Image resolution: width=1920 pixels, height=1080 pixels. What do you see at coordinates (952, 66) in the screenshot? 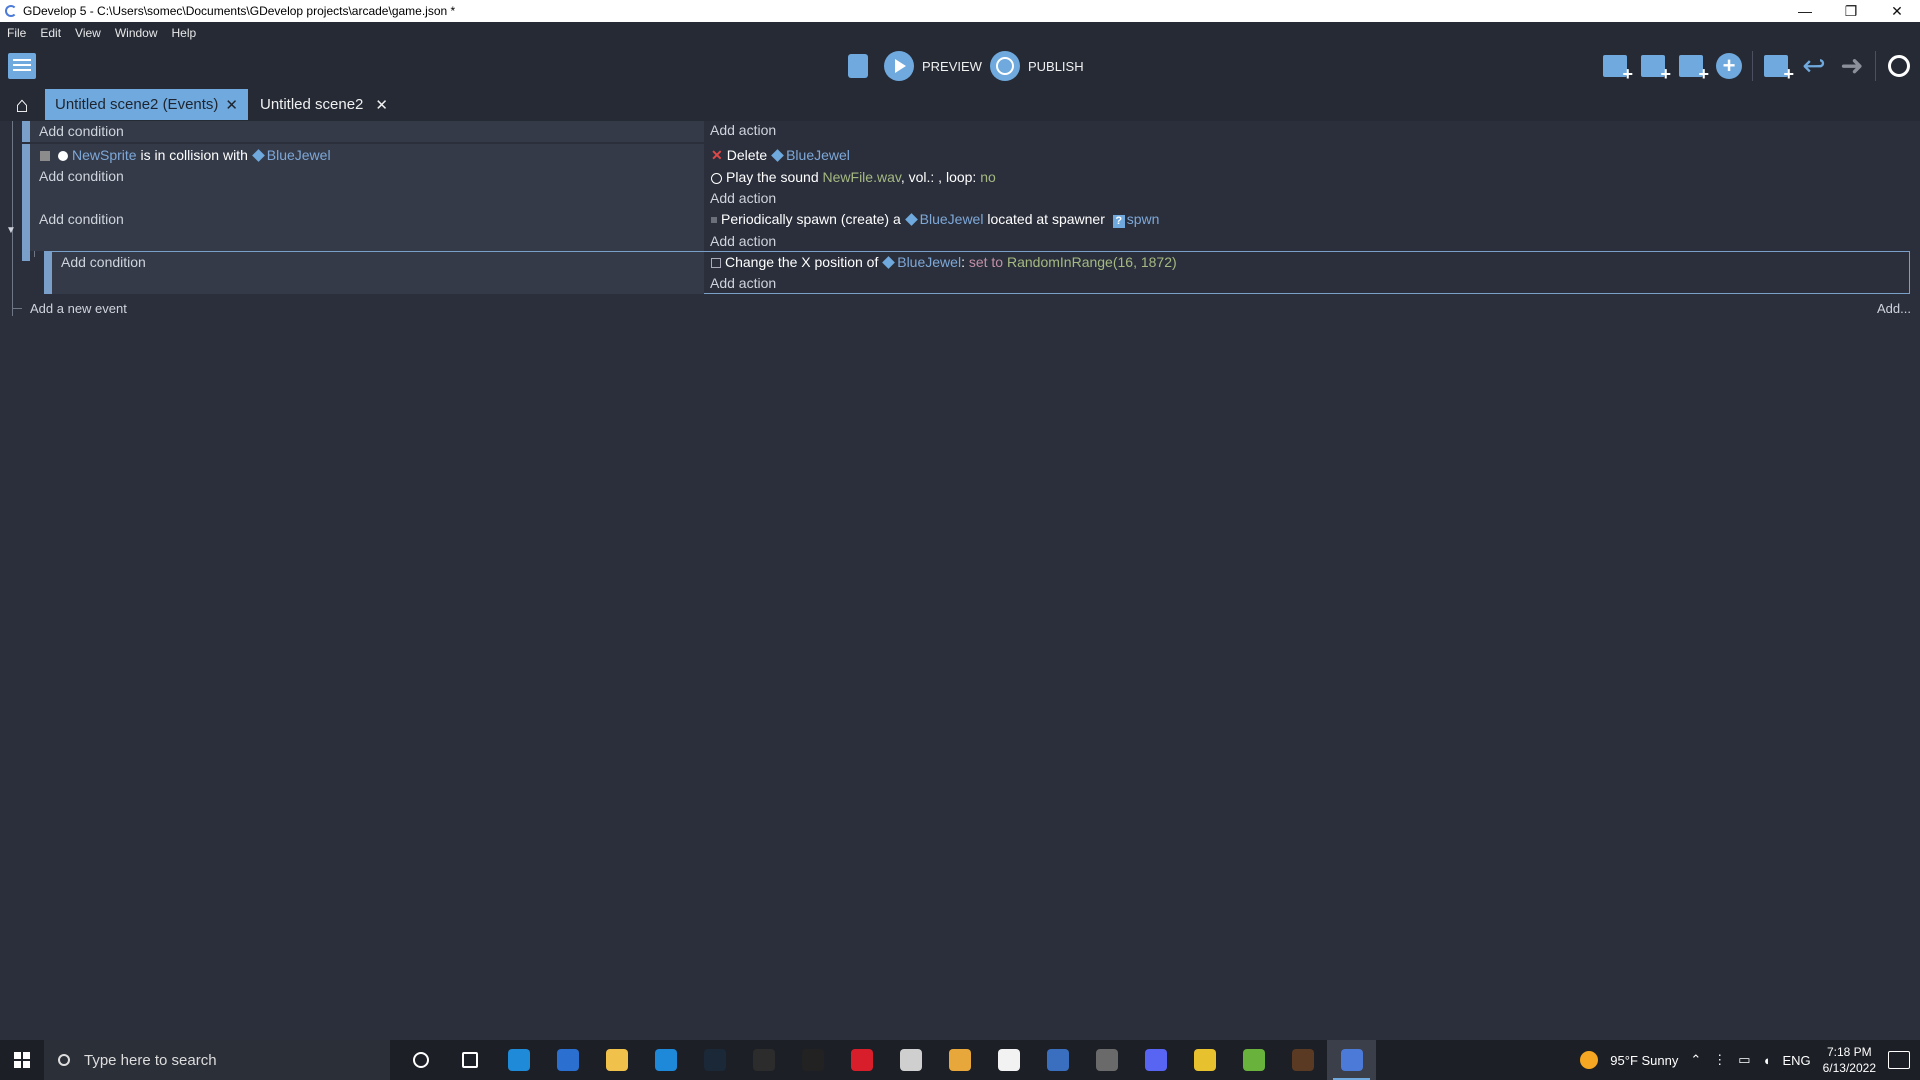
I see `preview-label: PREVIEW` at bounding box center [952, 66].